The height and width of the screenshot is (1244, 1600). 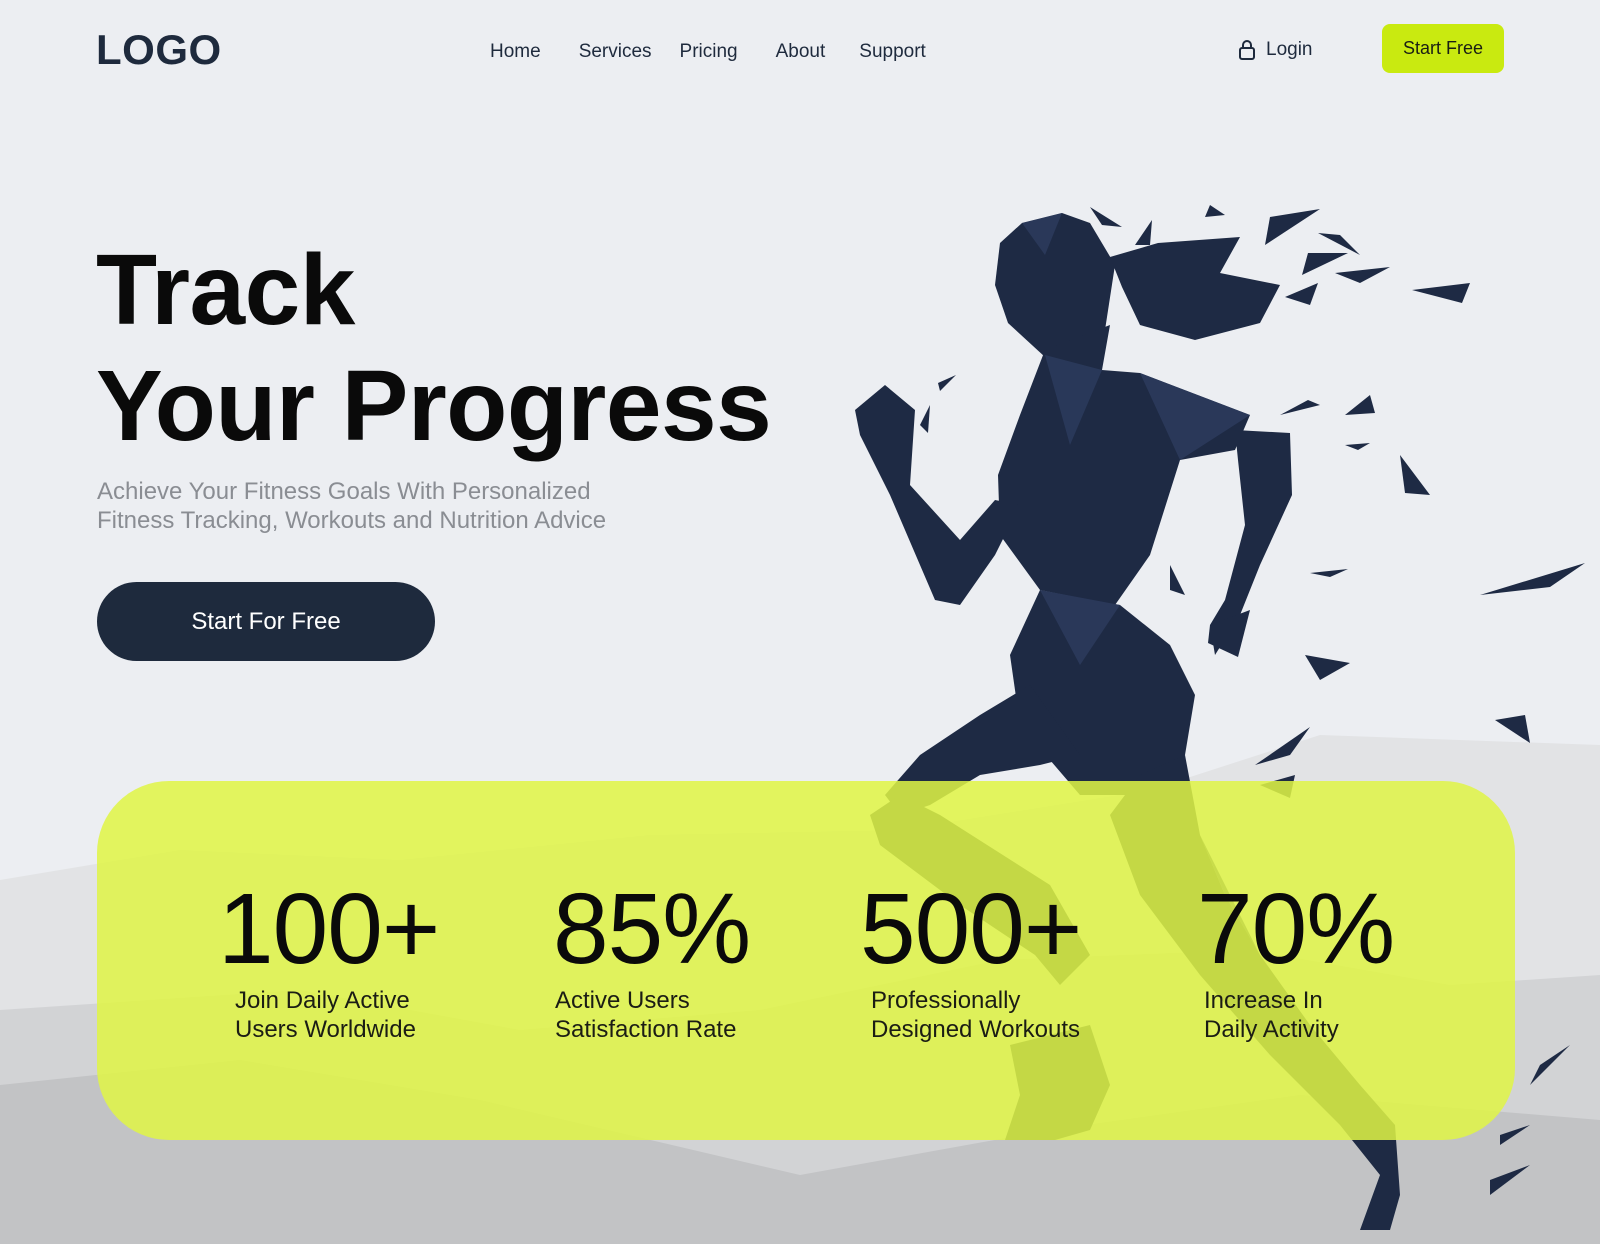 I want to click on nav-link-about: About, so click(x=801, y=52).